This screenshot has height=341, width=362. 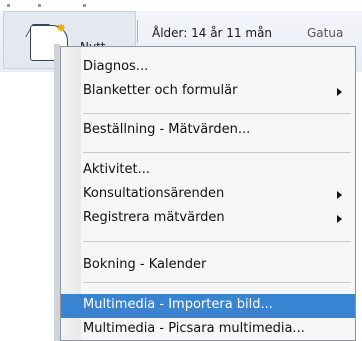 I want to click on menu-item-registrera: Registrera mätvärden, so click(x=208, y=219).